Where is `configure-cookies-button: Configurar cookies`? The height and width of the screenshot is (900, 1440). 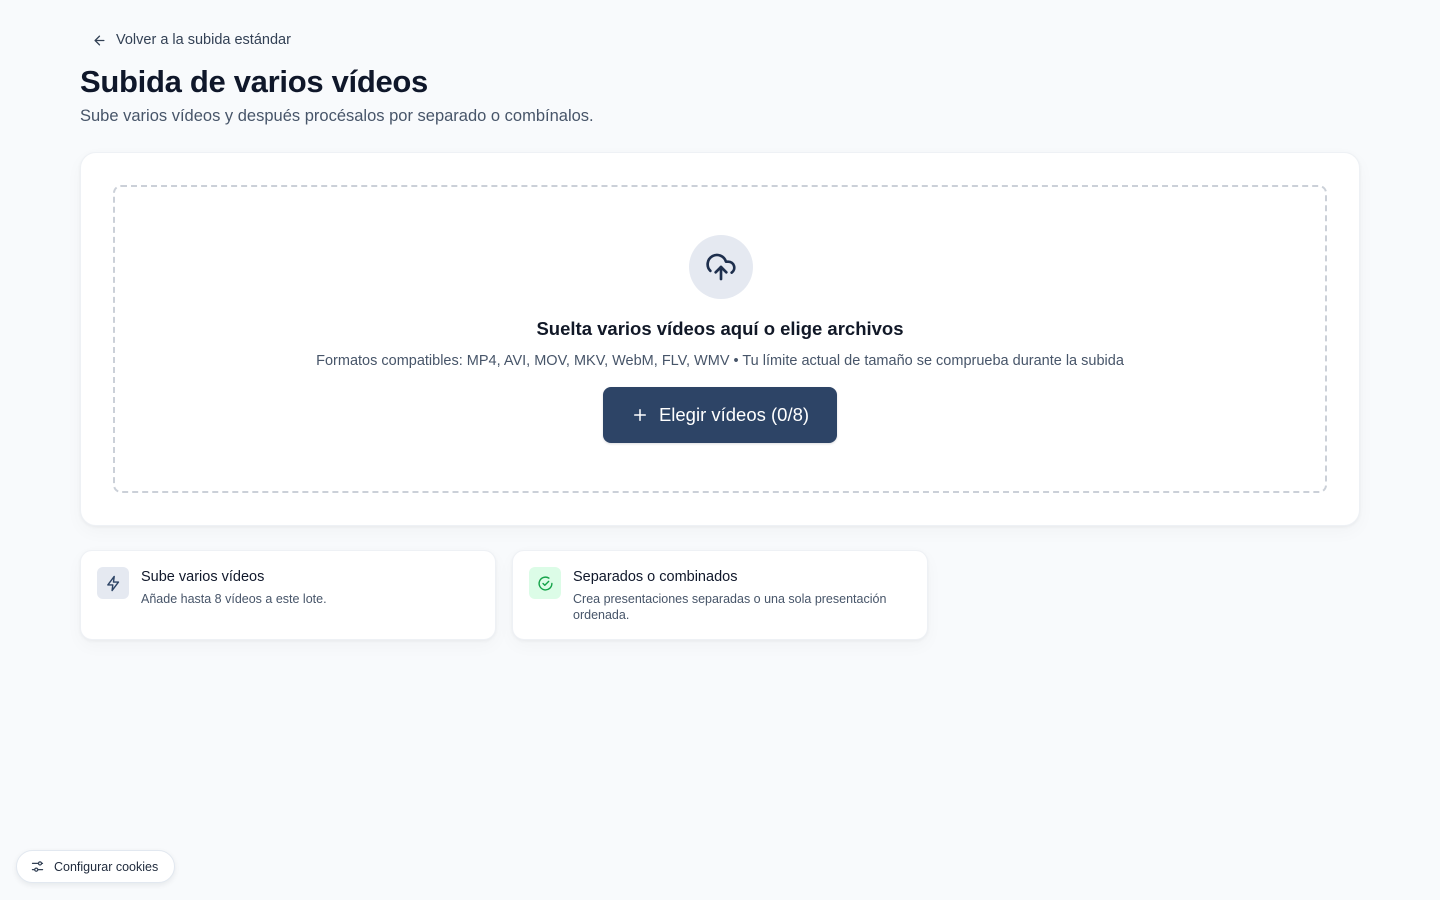 configure-cookies-button: Configurar cookies is located at coordinates (95, 866).